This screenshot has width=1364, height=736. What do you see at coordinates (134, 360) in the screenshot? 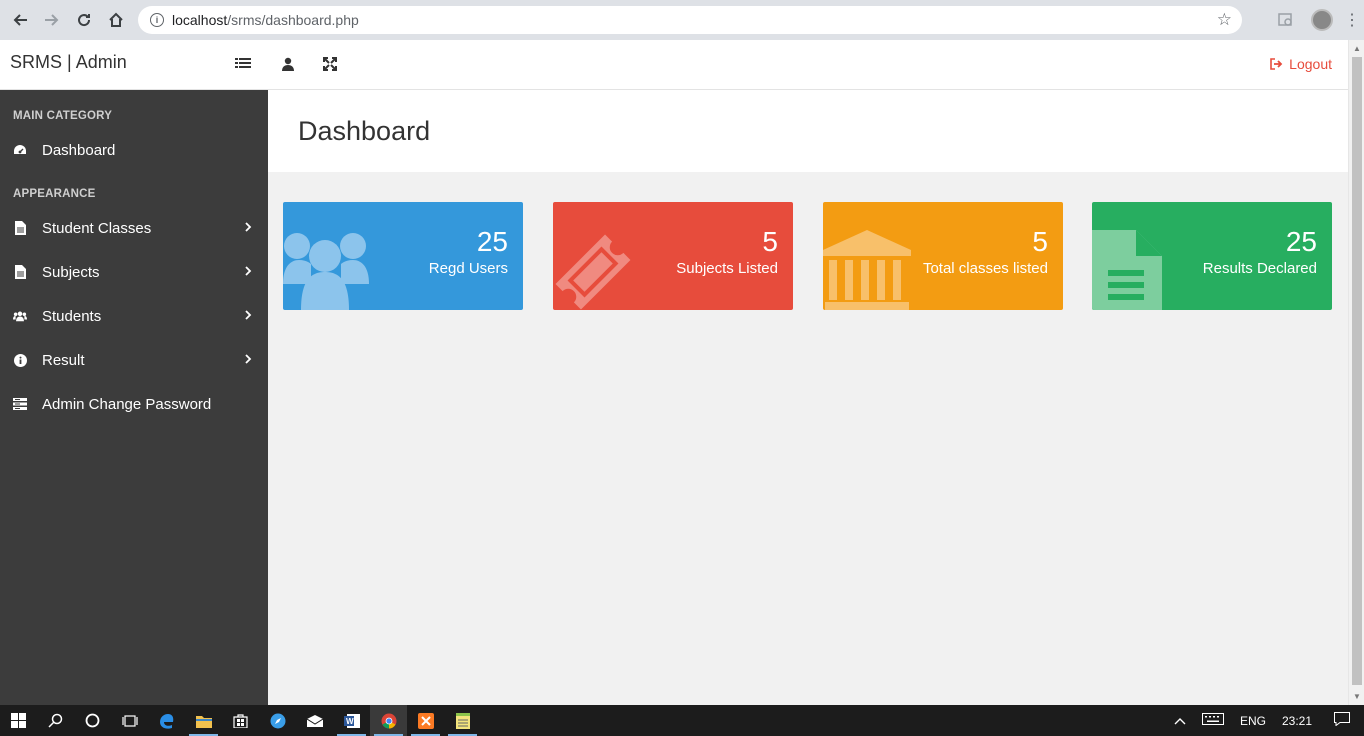
I see `sidebar-item-result: Result` at bounding box center [134, 360].